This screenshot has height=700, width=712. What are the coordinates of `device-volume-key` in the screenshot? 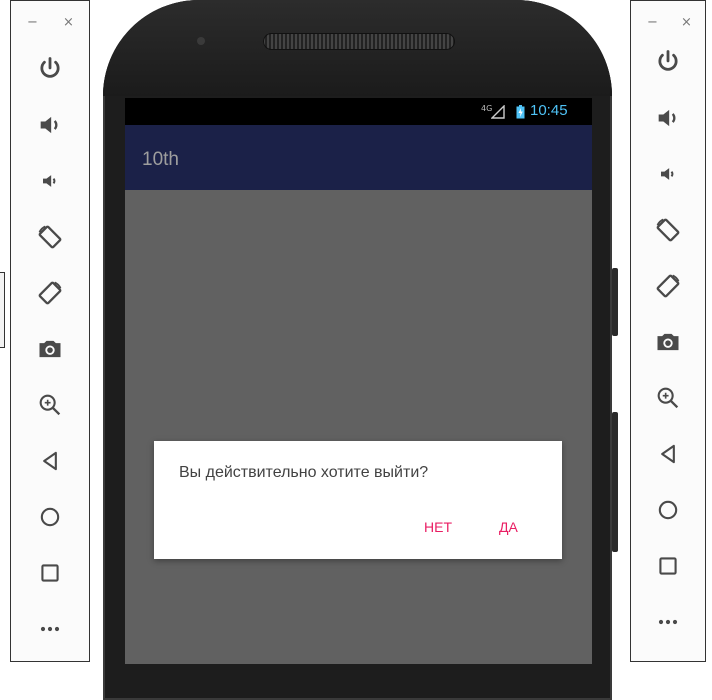 It's located at (615, 482).